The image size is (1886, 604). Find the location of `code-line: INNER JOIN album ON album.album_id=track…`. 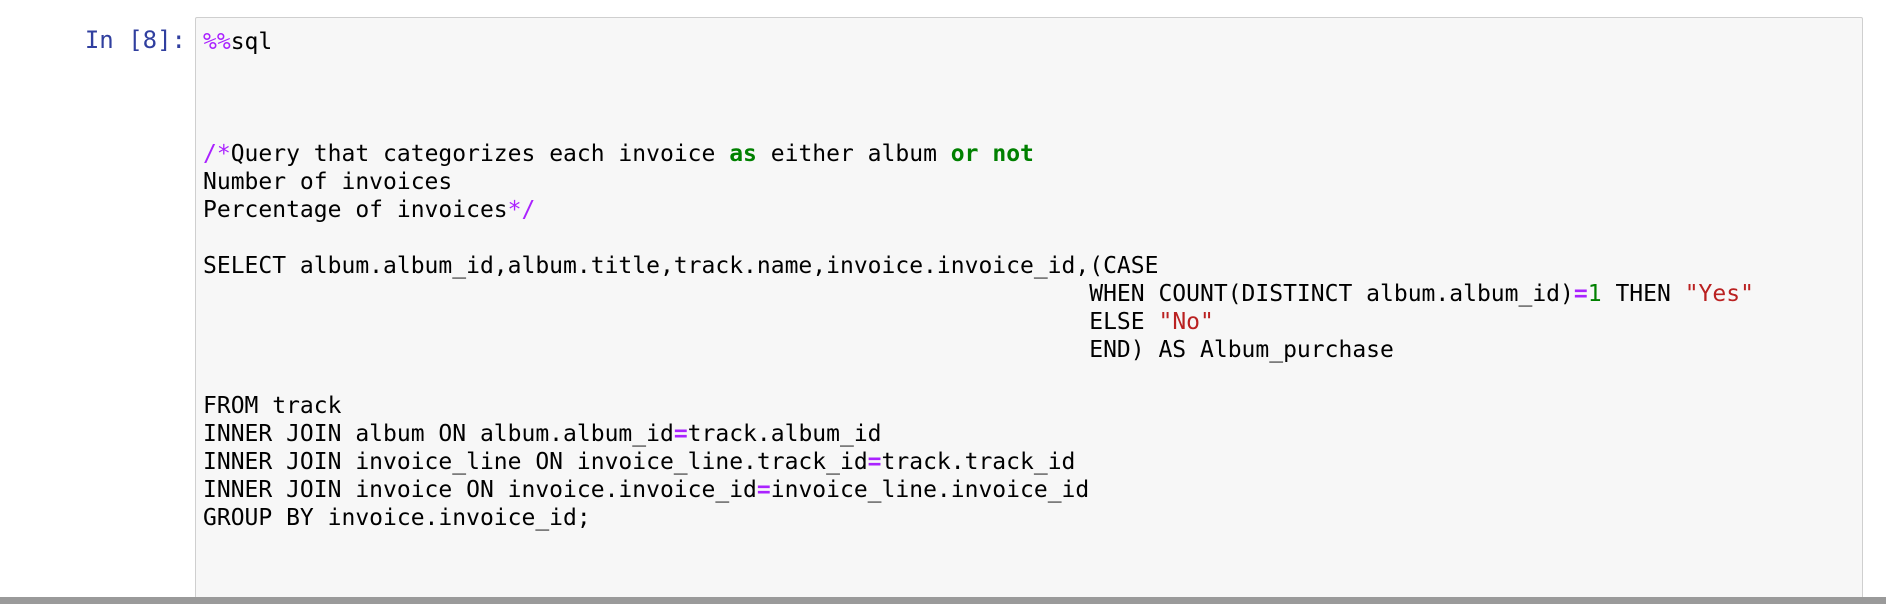

code-line: INNER JOIN album ON album.album_id=track… is located at coordinates (978, 434).